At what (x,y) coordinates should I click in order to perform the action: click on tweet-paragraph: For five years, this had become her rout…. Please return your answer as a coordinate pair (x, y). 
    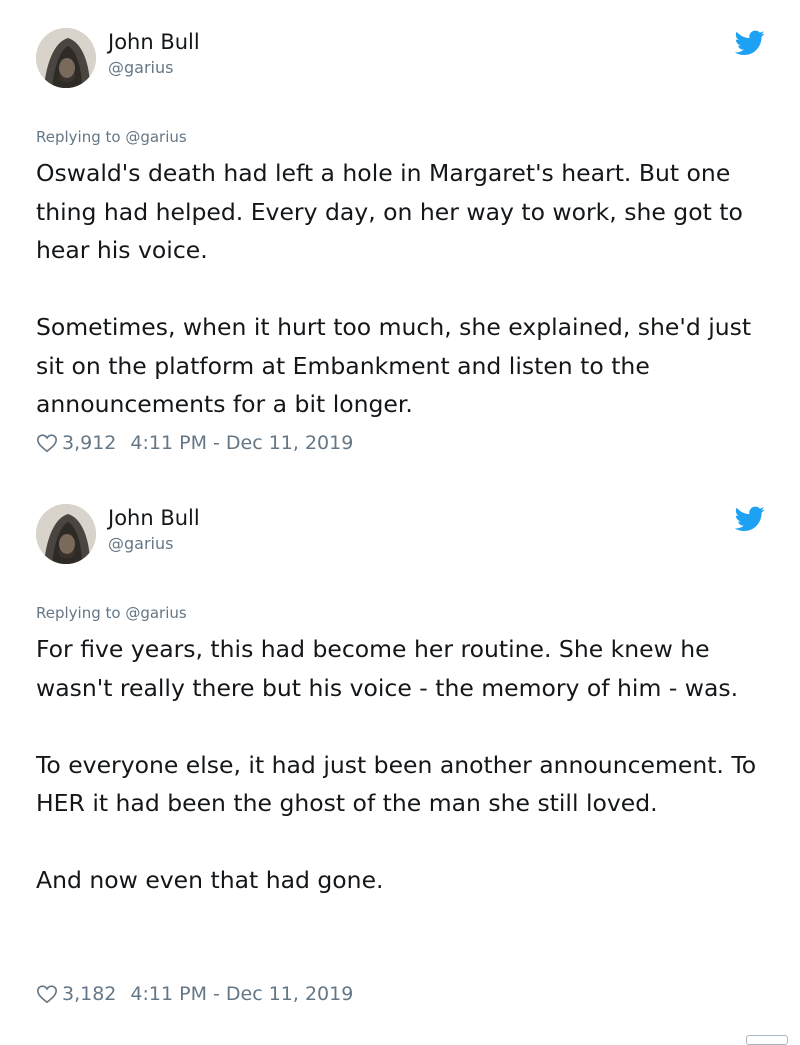
    Looking at the image, I should click on (387, 668).